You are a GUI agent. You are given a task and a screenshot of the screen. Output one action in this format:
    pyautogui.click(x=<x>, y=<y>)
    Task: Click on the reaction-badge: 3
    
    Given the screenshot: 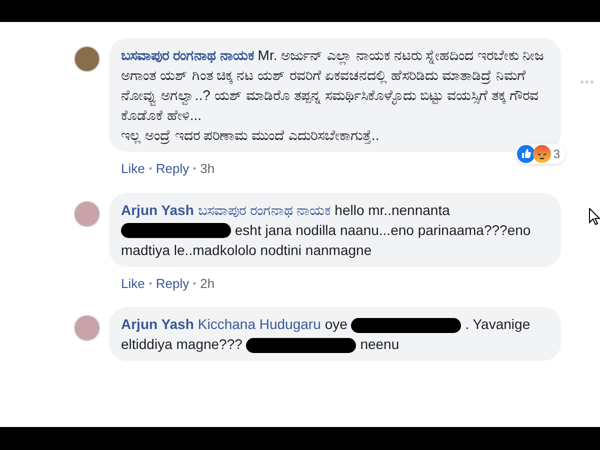 What is the action you would take?
    pyautogui.click(x=540, y=154)
    